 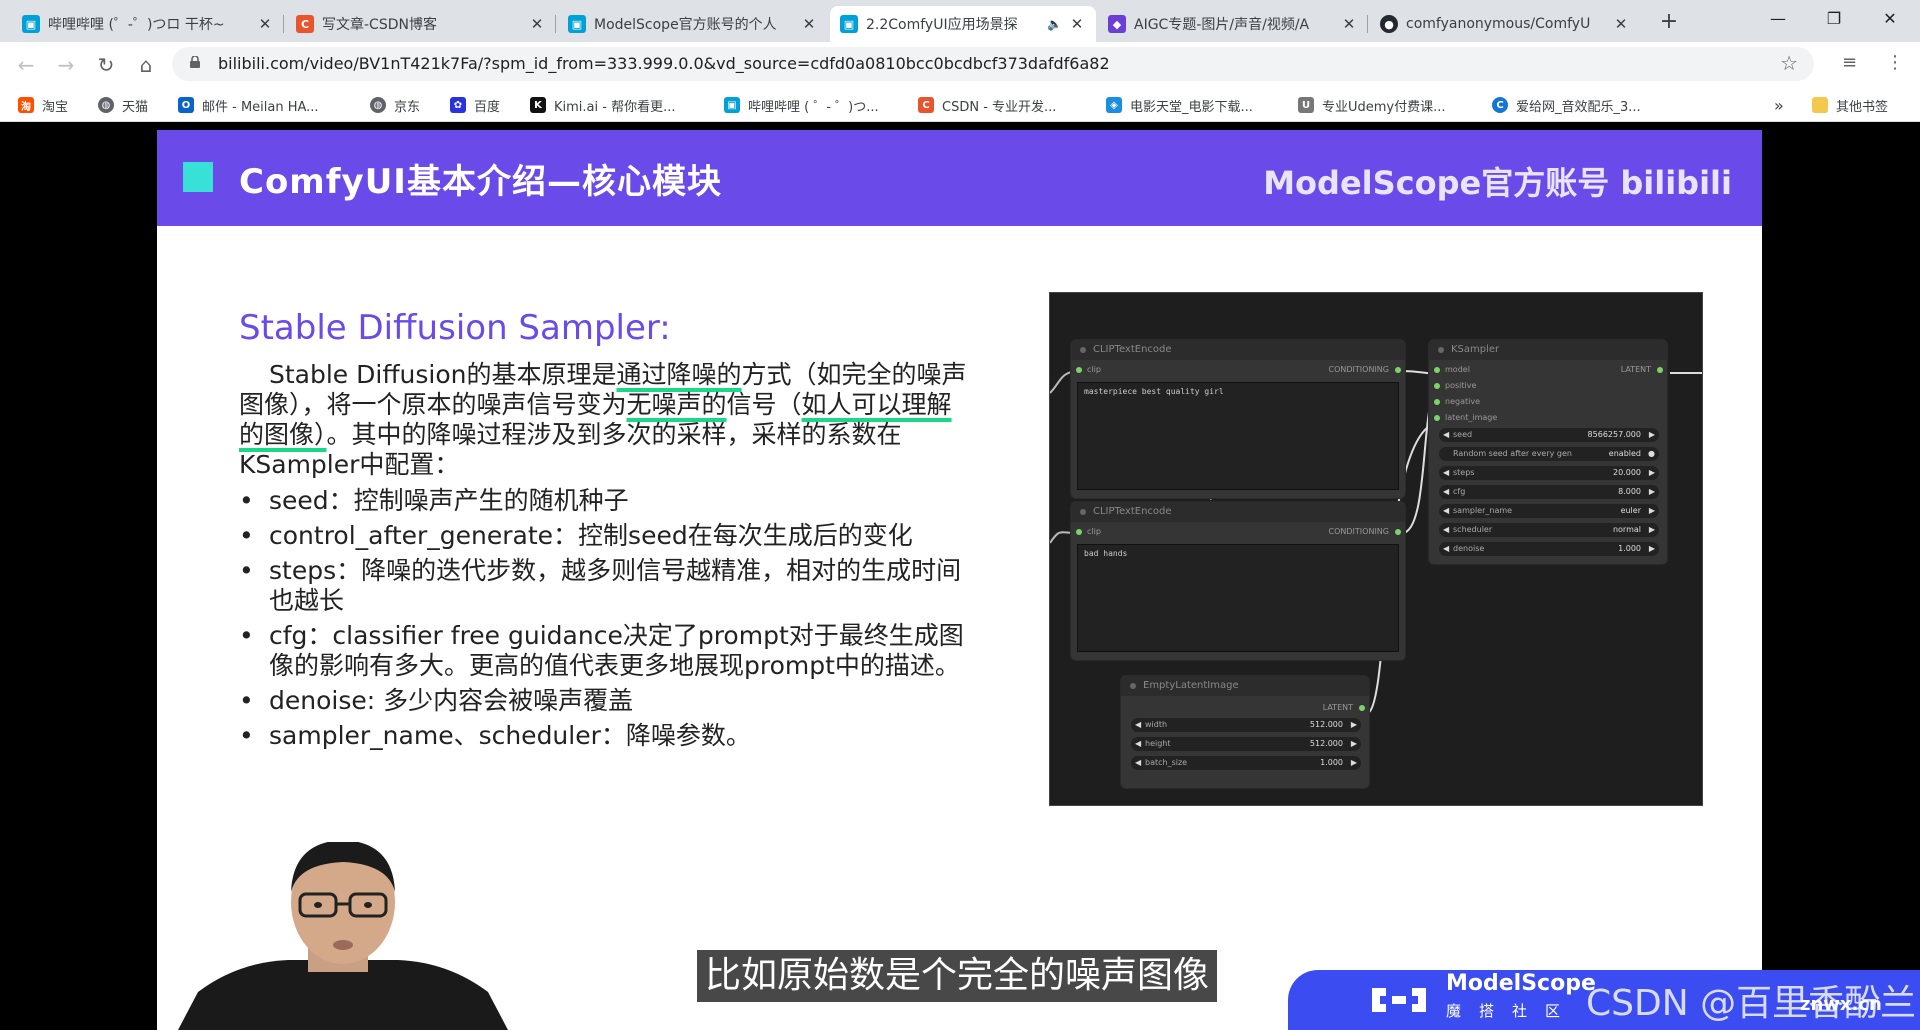 I want to click on tab-title: 写文章-CSDN博客, so click(x=379, y=25).